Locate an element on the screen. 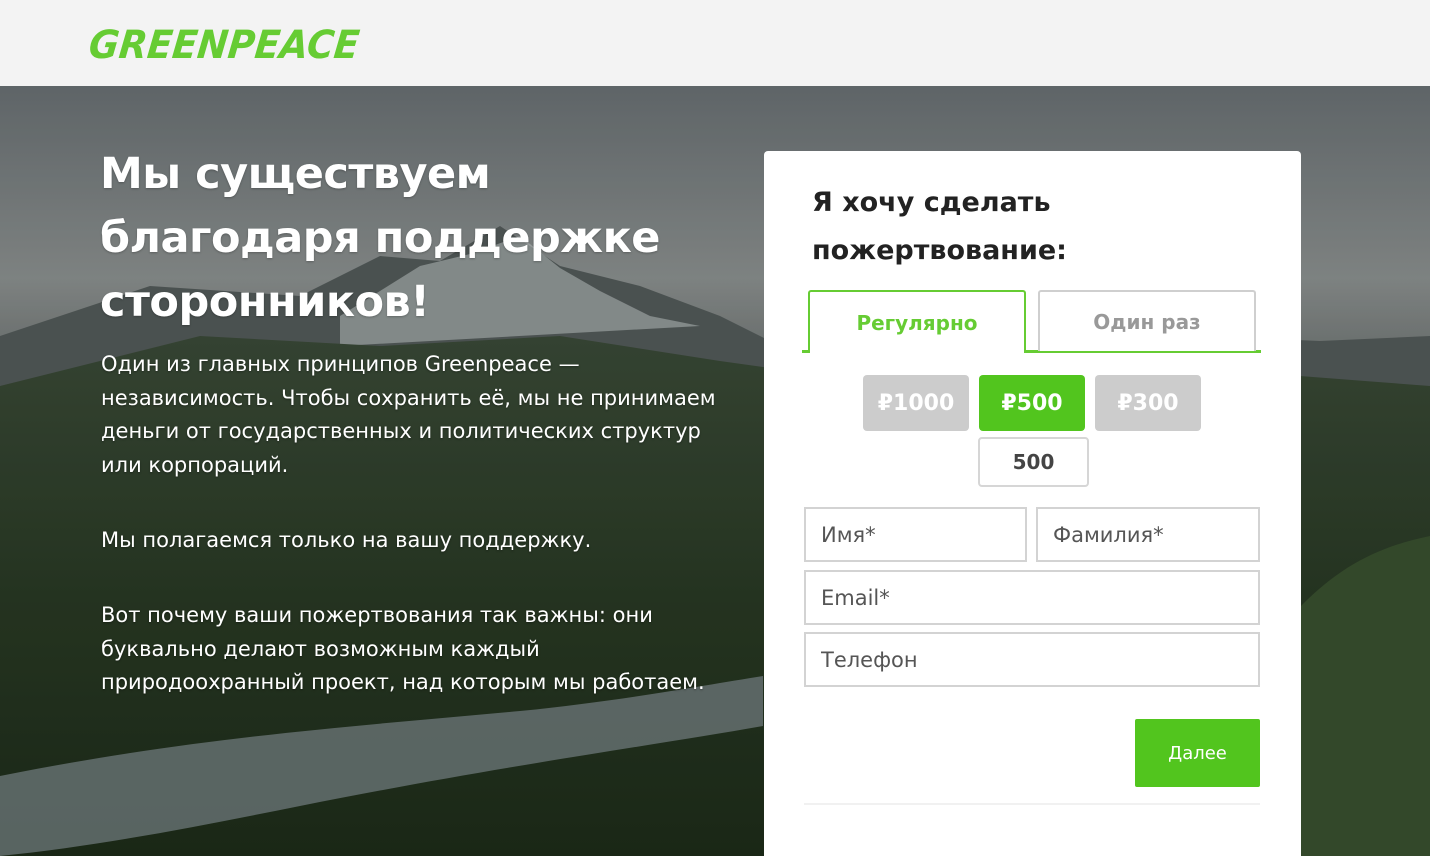 The width and height of the screenshot is (1430, 856). site-header: GREENPEACE is located at coordinates (715, 43).